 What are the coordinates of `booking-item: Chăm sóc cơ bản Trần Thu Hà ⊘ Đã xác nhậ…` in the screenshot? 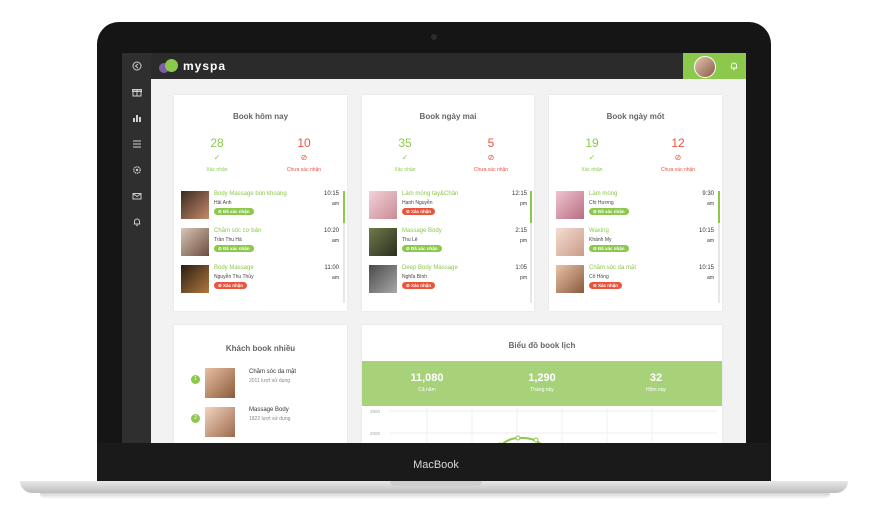 It's located at (261, 245).